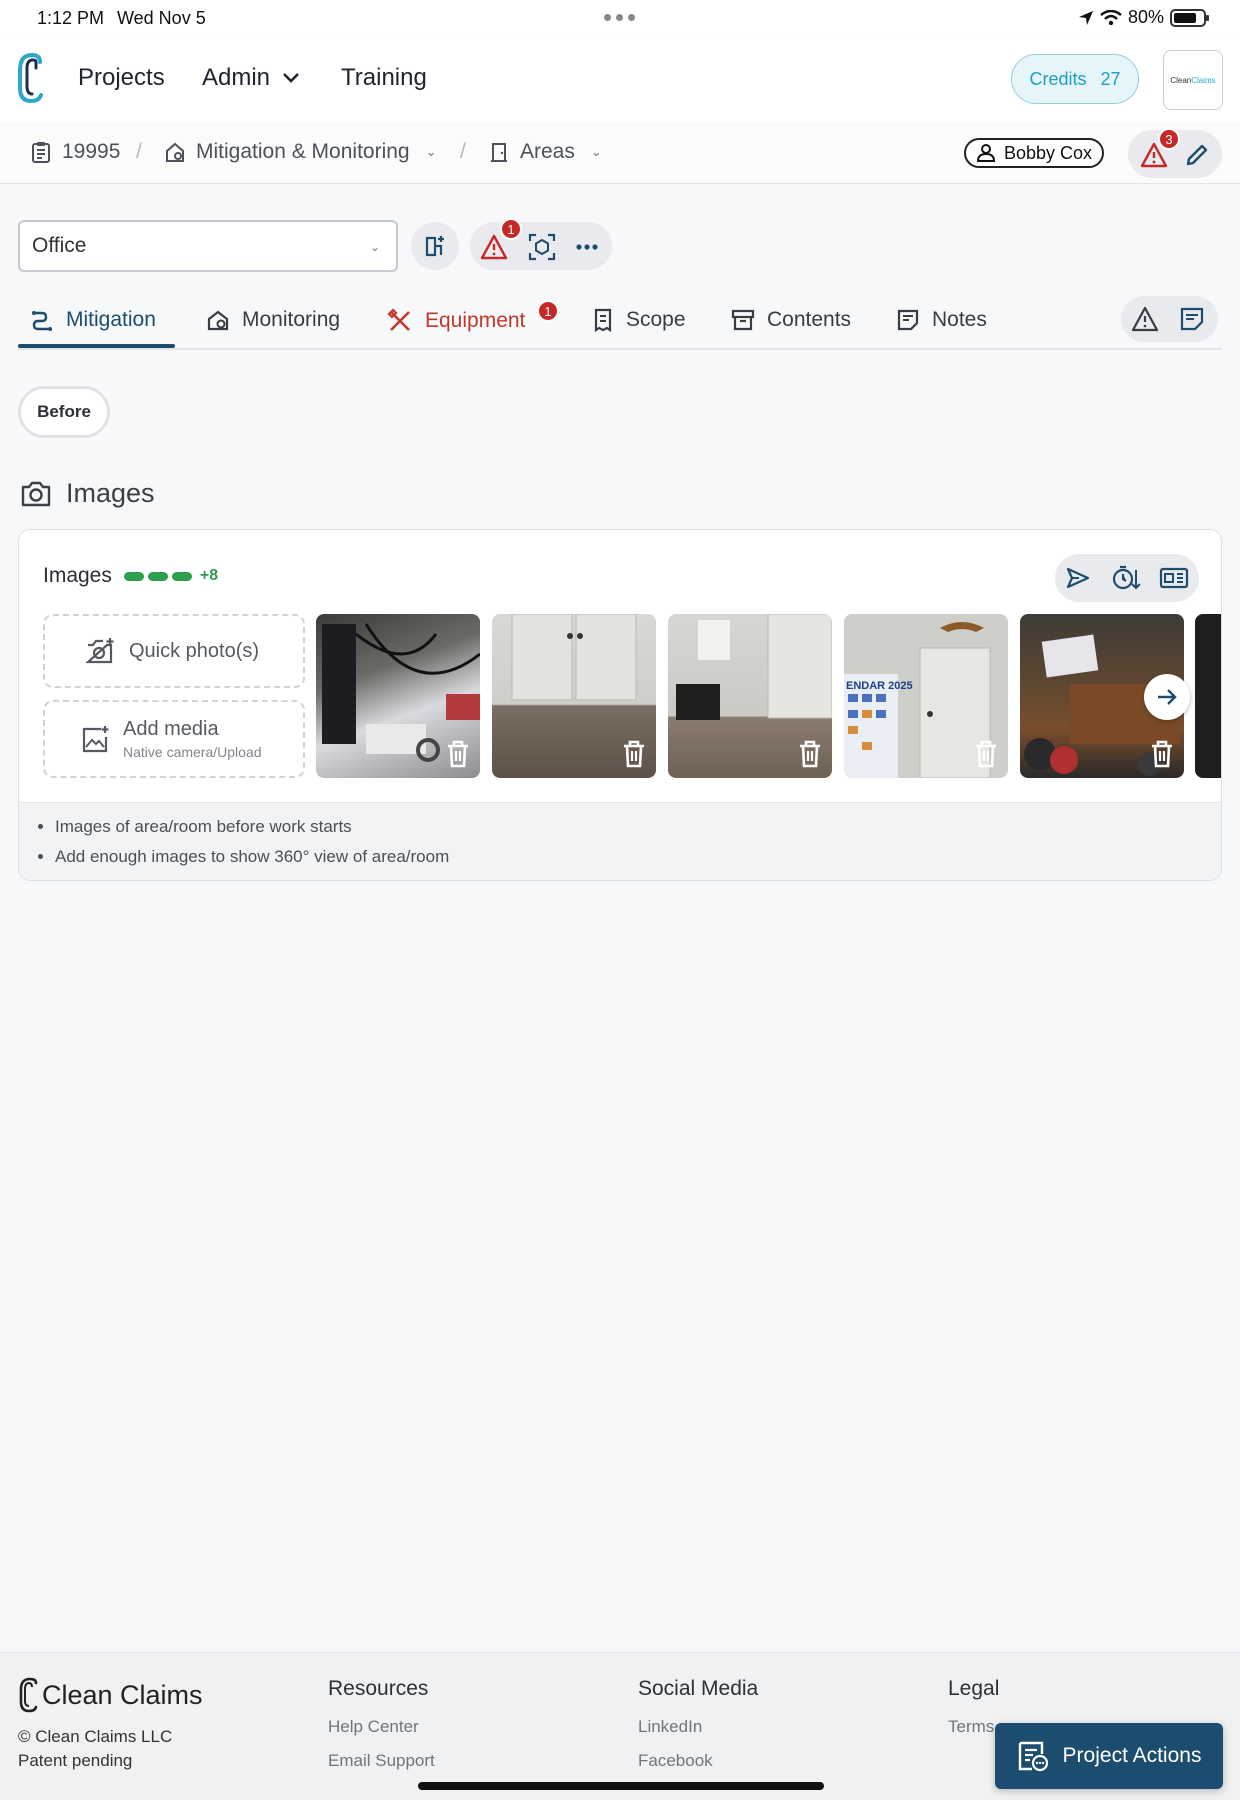  Describe the element at coordinates (638, 827) in the screenshot. I see `hint-item: Images of area/room before work starts` at that location.